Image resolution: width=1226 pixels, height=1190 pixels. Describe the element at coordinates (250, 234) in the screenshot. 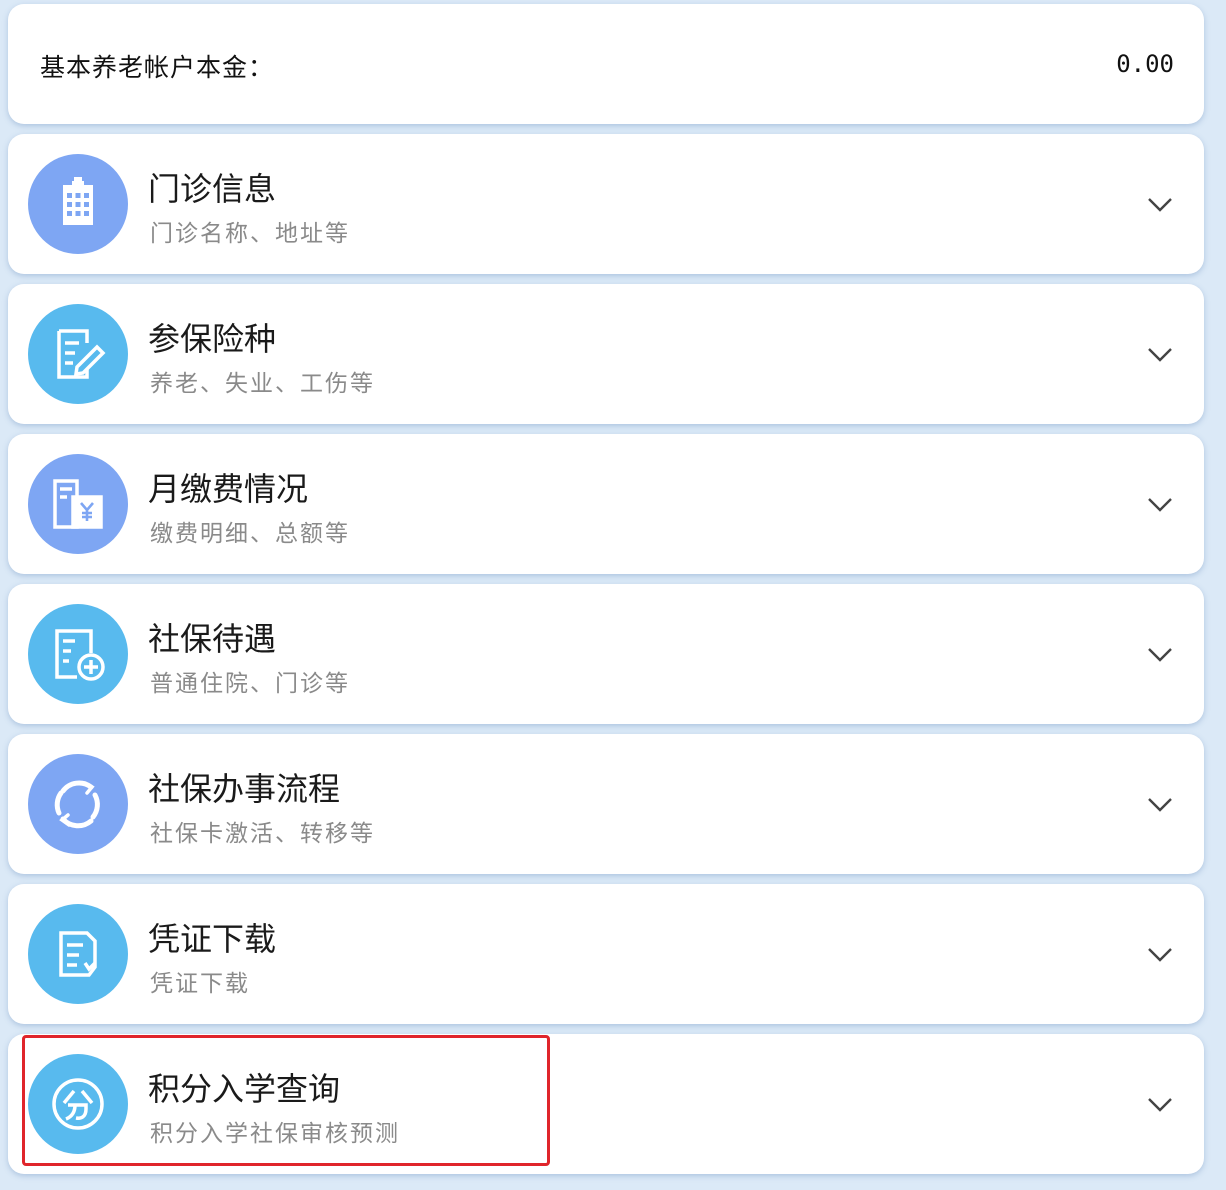

I see `item-subtitle: 门诊名称、地址等` at that location.